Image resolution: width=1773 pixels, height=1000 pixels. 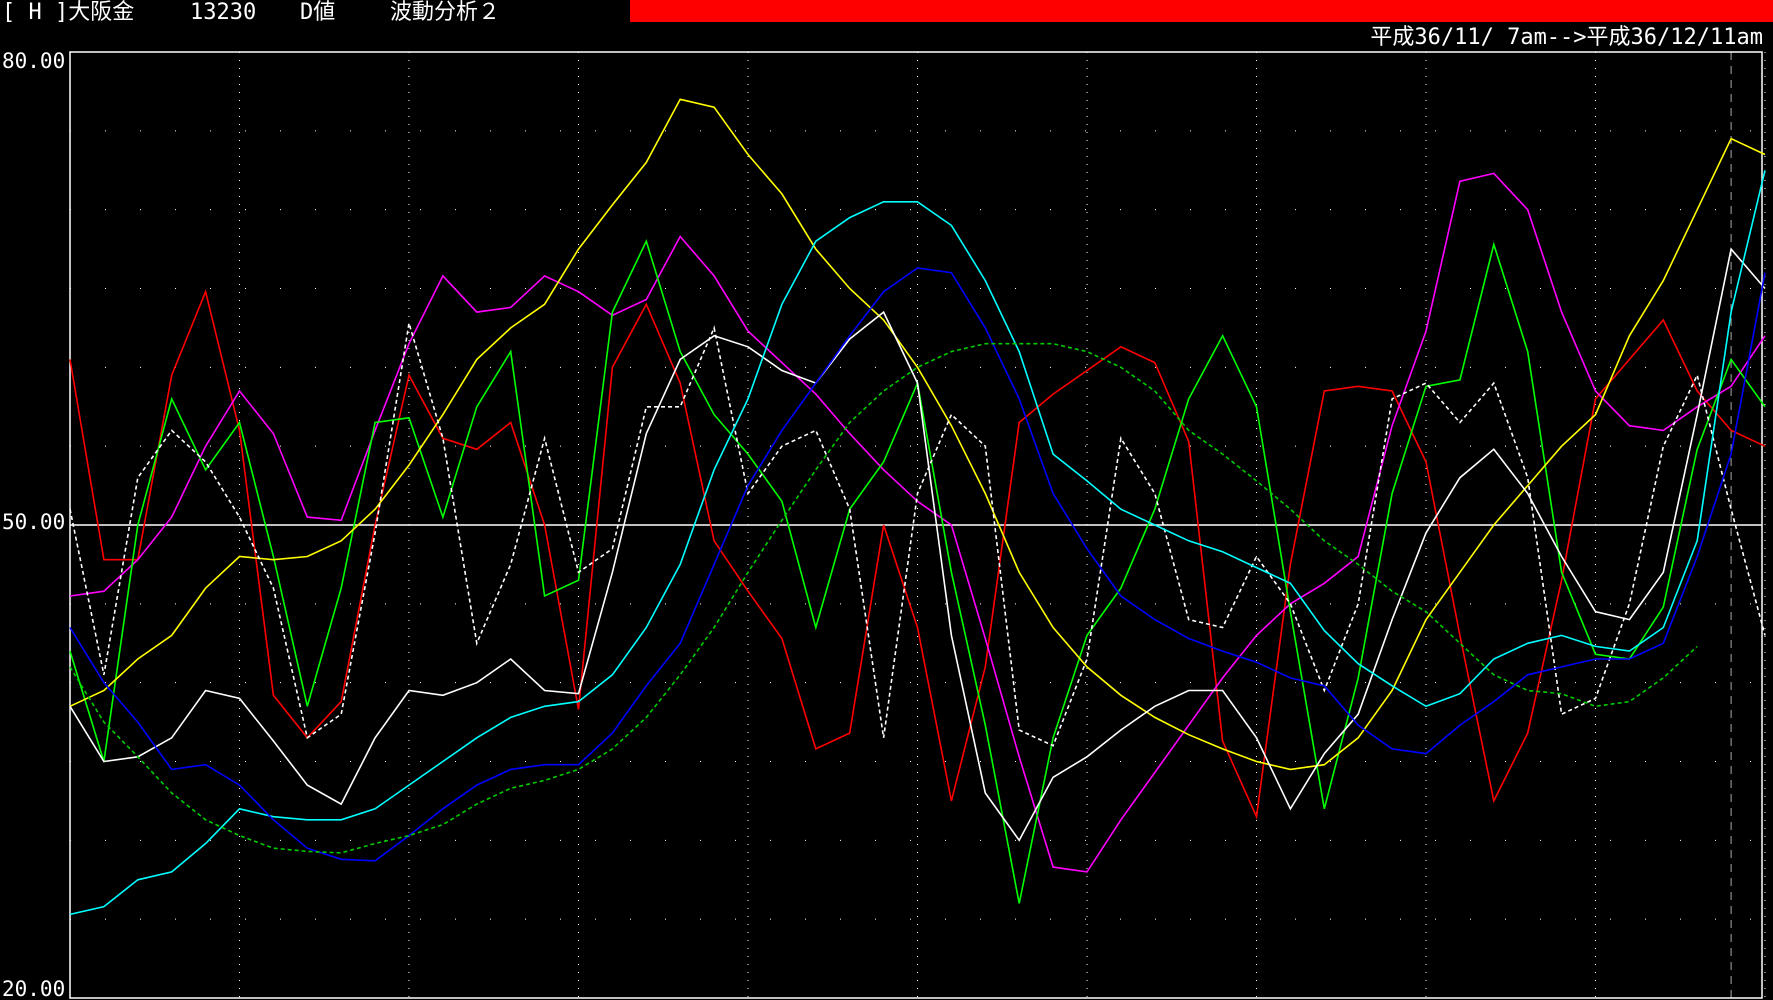 What do you see at coordinates (33, 988) in the screenshot?
I see `y-tick-label: 20.00` at bounding box center [33, 988].